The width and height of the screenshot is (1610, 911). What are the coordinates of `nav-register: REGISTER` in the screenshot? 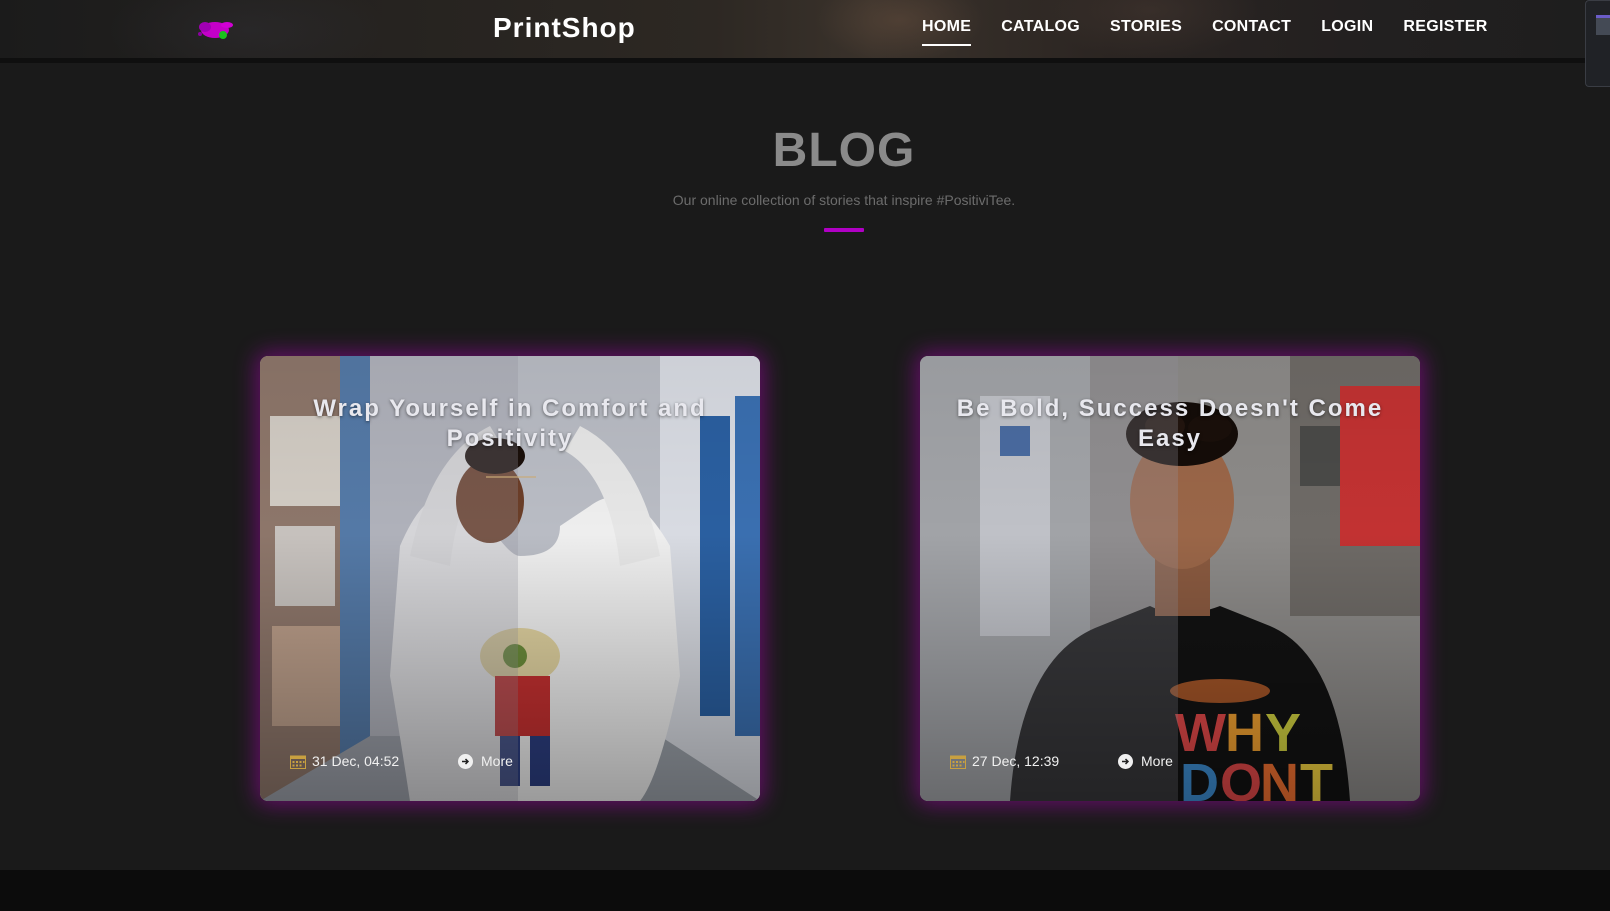 It's located at (1445, 32).